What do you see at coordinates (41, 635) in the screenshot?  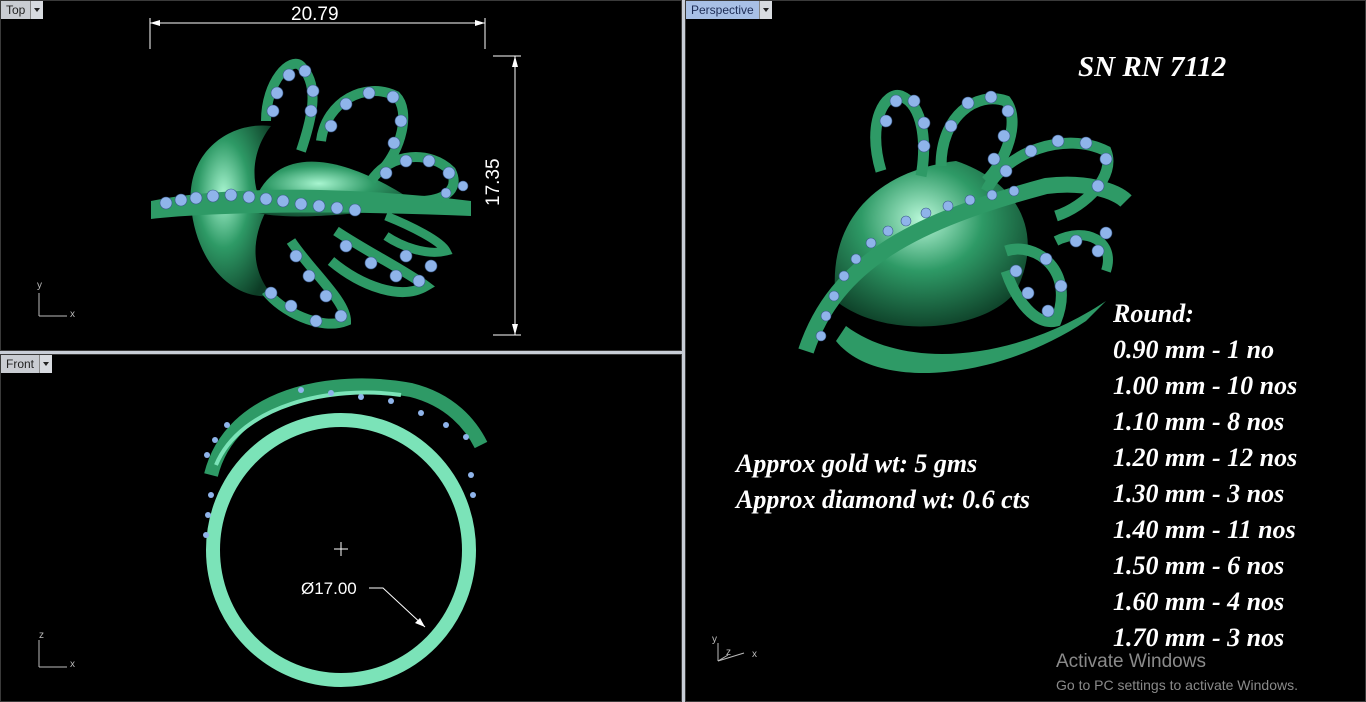 I see `front-axis-z-label: z` at bounding box center [41, 635].